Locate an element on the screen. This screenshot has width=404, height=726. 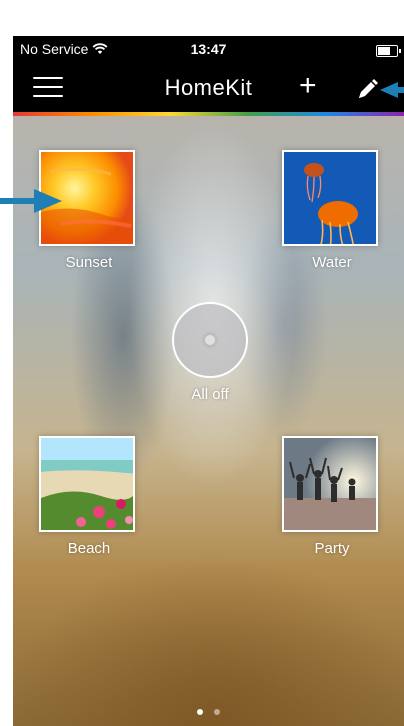
status-time: 13:47 is located at coordinates (208, 49).